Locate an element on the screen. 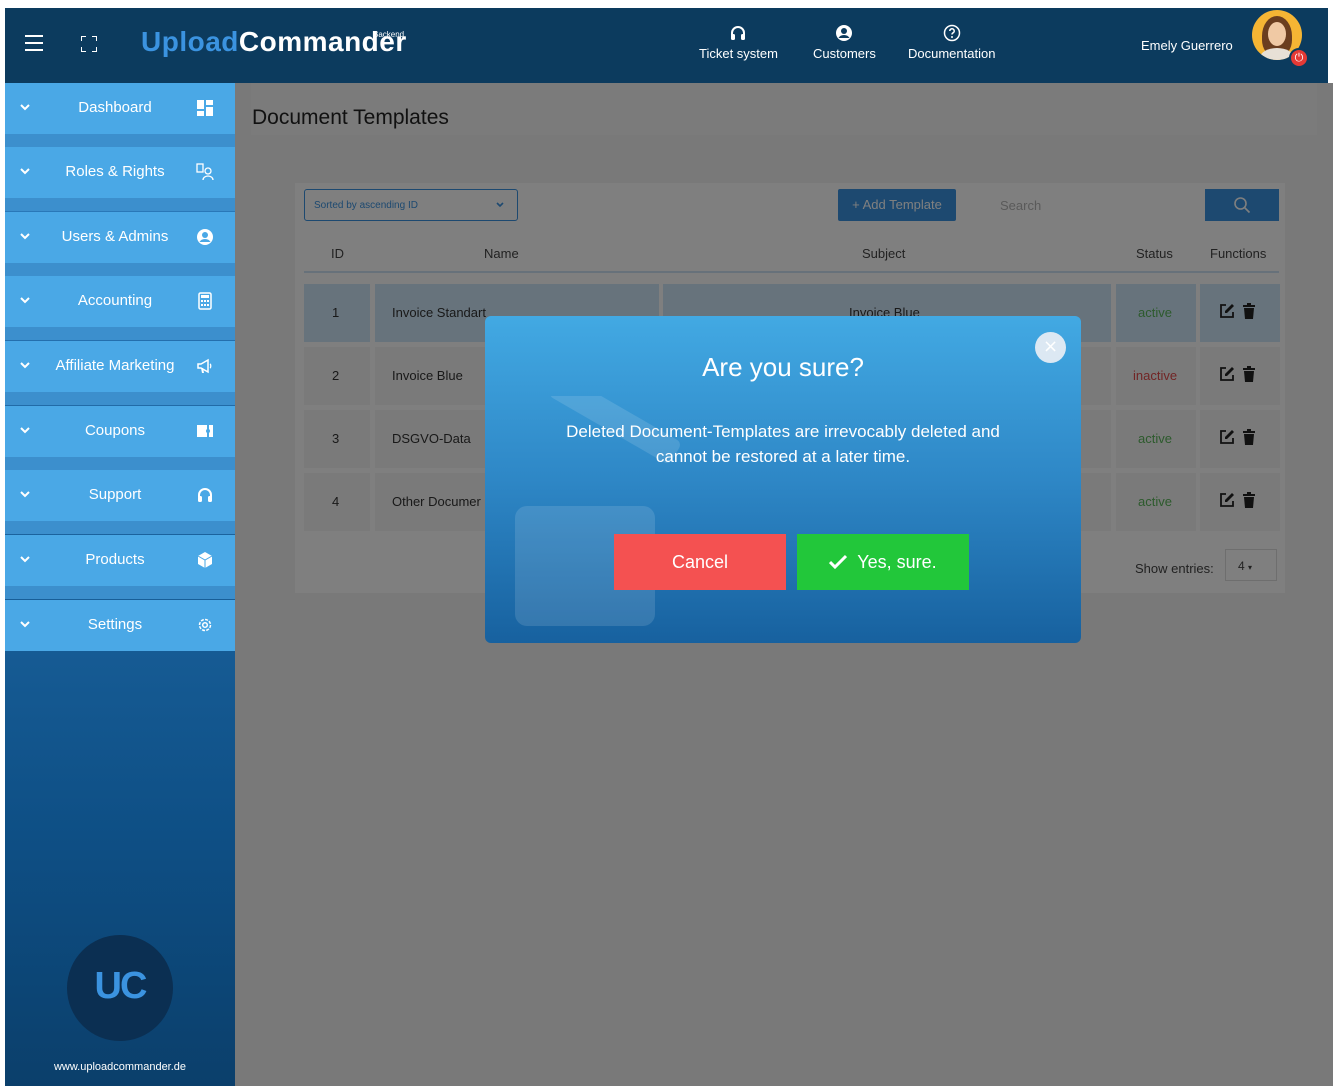 The width and height of the screenshot is (1333, 1086). sidebar-item-label: Dashboard is located at coordinates (115, 107).